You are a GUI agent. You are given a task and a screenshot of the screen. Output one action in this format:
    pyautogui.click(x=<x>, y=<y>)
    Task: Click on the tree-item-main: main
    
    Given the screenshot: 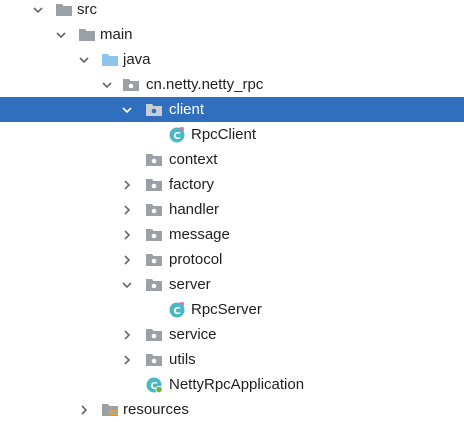 What is the action you would take?
    pyautogui.click(x=232, y=34)
    